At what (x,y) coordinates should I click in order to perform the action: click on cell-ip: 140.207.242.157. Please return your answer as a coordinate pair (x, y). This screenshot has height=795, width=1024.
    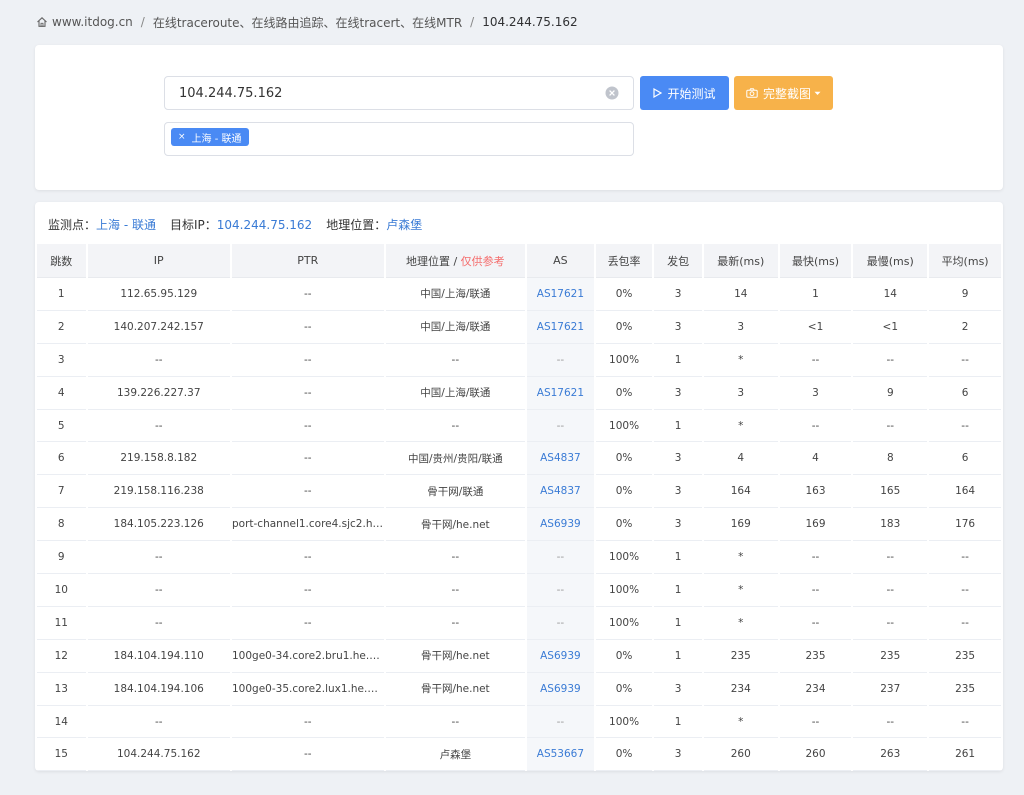
    Looking at the image, I should click on (158, 327).